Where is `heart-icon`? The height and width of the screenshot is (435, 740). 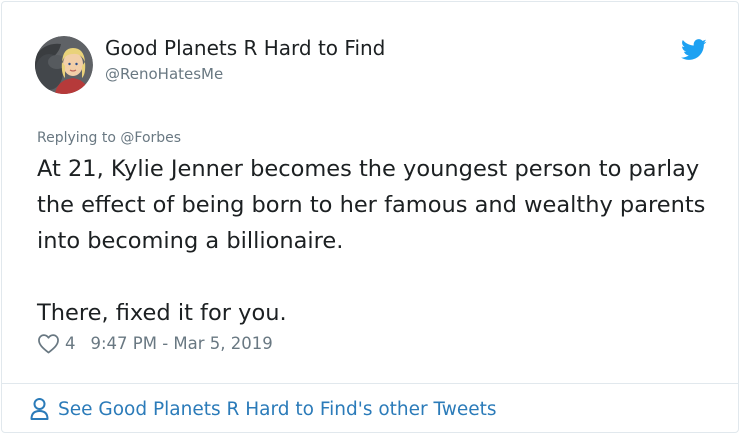
heart-icon is located at coordinates (48, 343).